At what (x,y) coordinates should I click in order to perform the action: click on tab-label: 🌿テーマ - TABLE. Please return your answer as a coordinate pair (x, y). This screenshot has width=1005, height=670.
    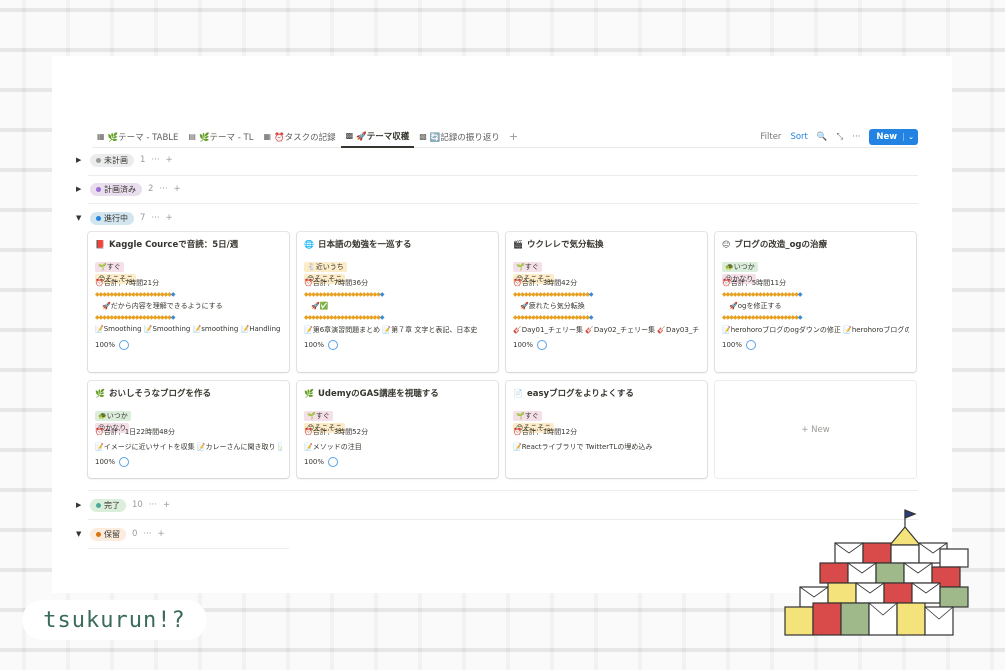
    Looking at the image, I should click on (143, 137).